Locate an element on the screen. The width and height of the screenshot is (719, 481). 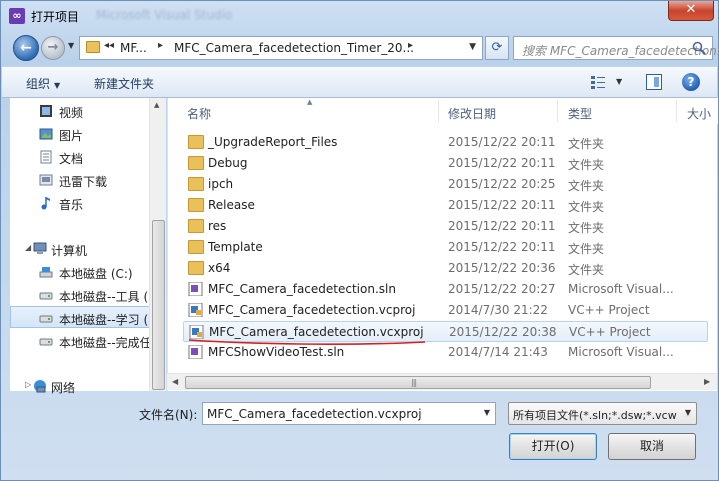
file-row: Template 2015/12/22 20:11 文件夹 is located at coordinates (445, 247).